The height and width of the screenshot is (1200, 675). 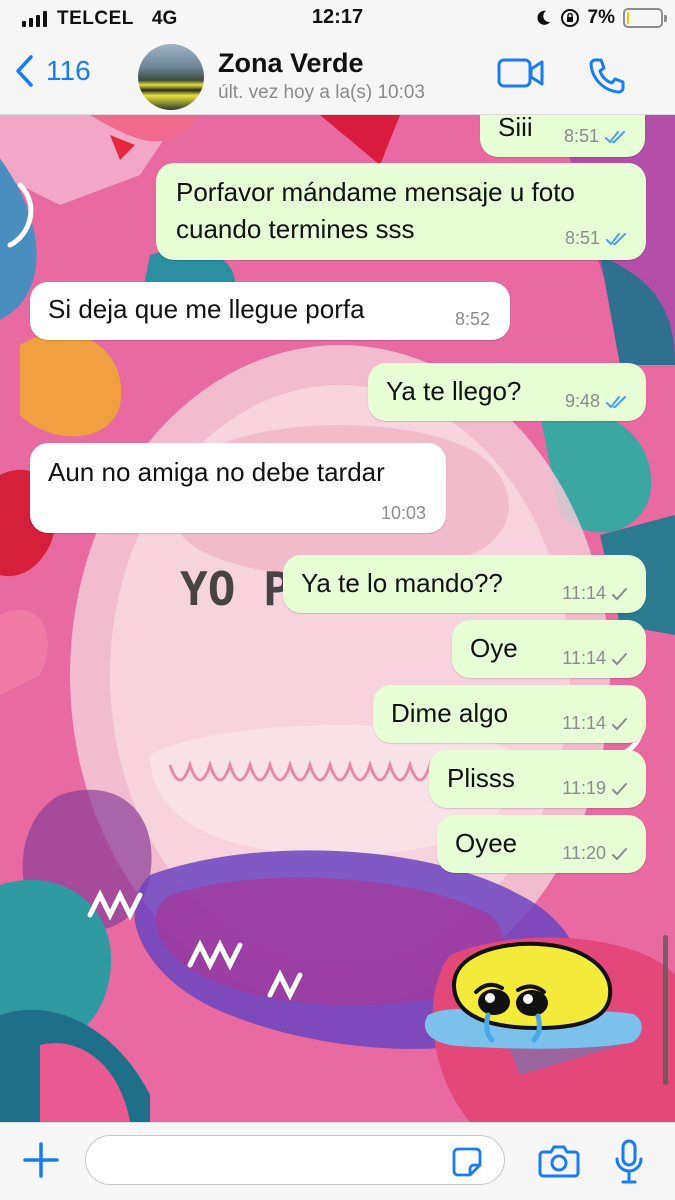 What do you see at coordinates (533, 1000) in the screenshot?
I see `crying-blob-sticker` at bounding box center [533, 1000].